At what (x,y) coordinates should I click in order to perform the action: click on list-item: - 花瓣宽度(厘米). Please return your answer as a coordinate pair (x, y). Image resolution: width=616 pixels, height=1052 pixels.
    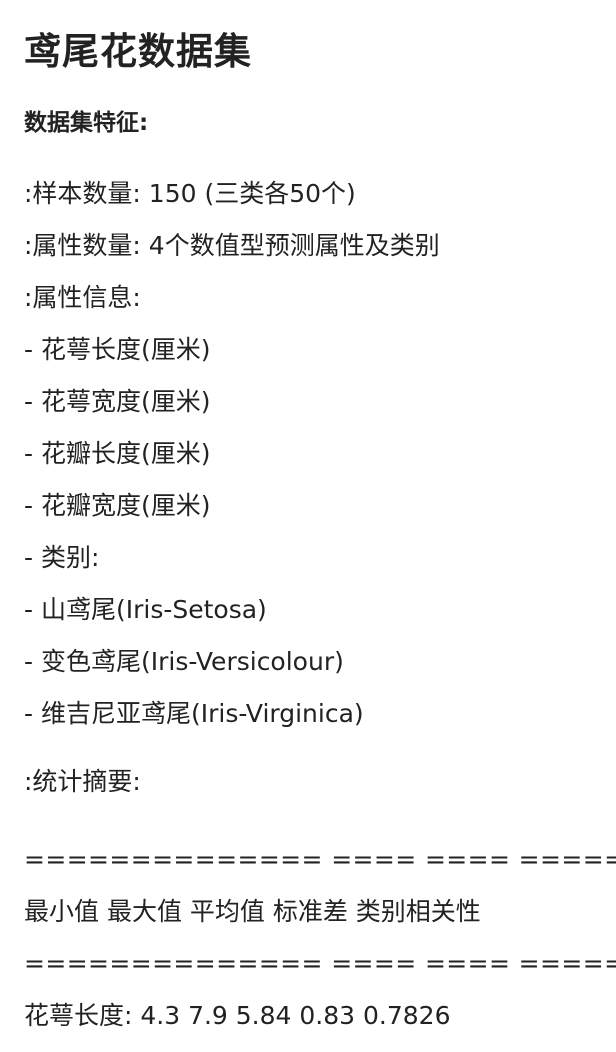
    Looking at the image, I should click on (117, 505).